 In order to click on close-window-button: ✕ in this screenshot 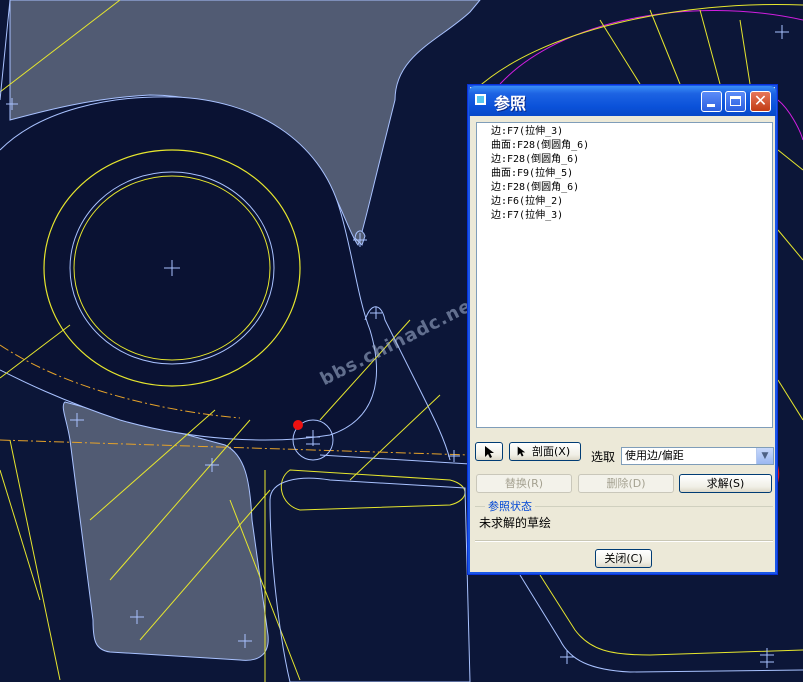, I will do `click(760, 101)`.